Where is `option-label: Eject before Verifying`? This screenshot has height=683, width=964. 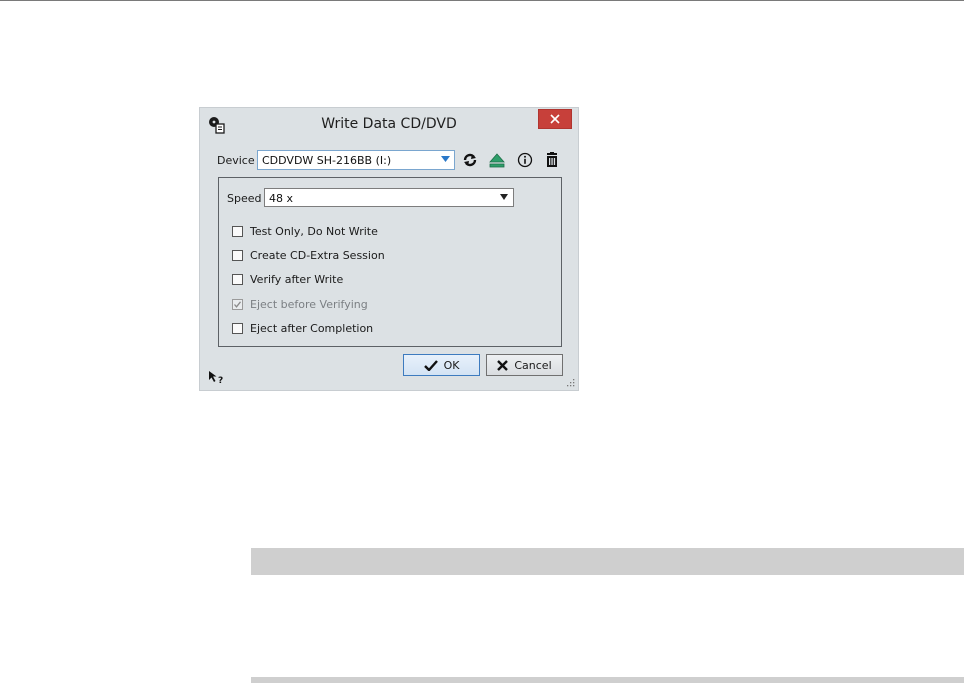 option-label: Eject before Verifying is located at coordinates (309, 304).